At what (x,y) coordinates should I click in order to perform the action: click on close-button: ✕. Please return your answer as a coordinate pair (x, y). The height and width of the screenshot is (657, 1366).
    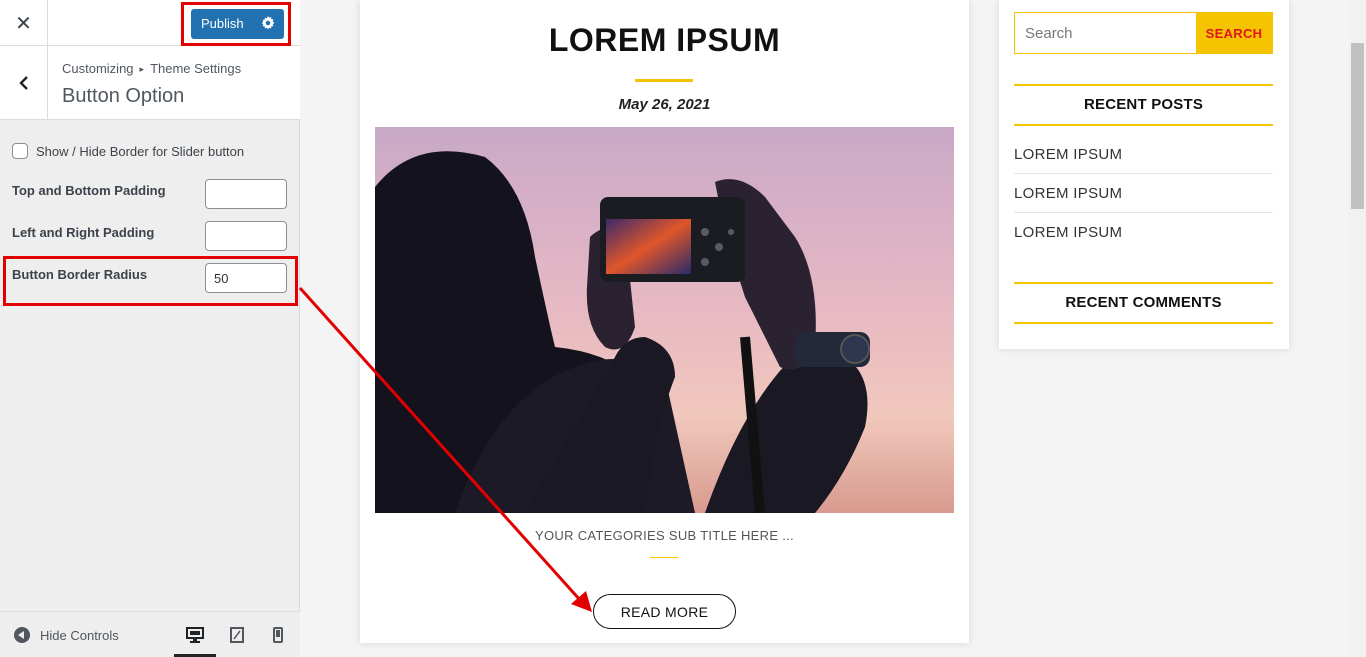
    Looking at the image, I should click on (24, 23).